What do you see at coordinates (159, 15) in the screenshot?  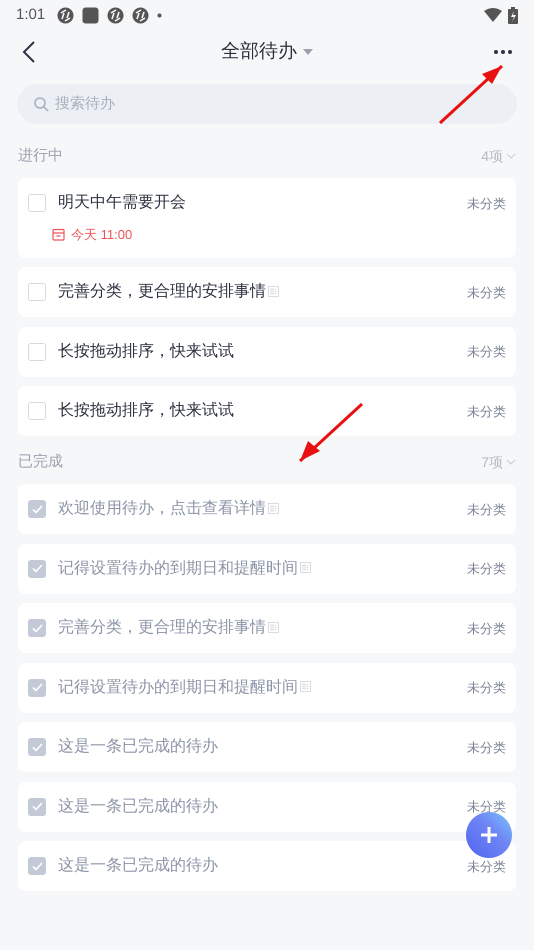 I see `more-notifications-icon` at bounding box center [159, 15].